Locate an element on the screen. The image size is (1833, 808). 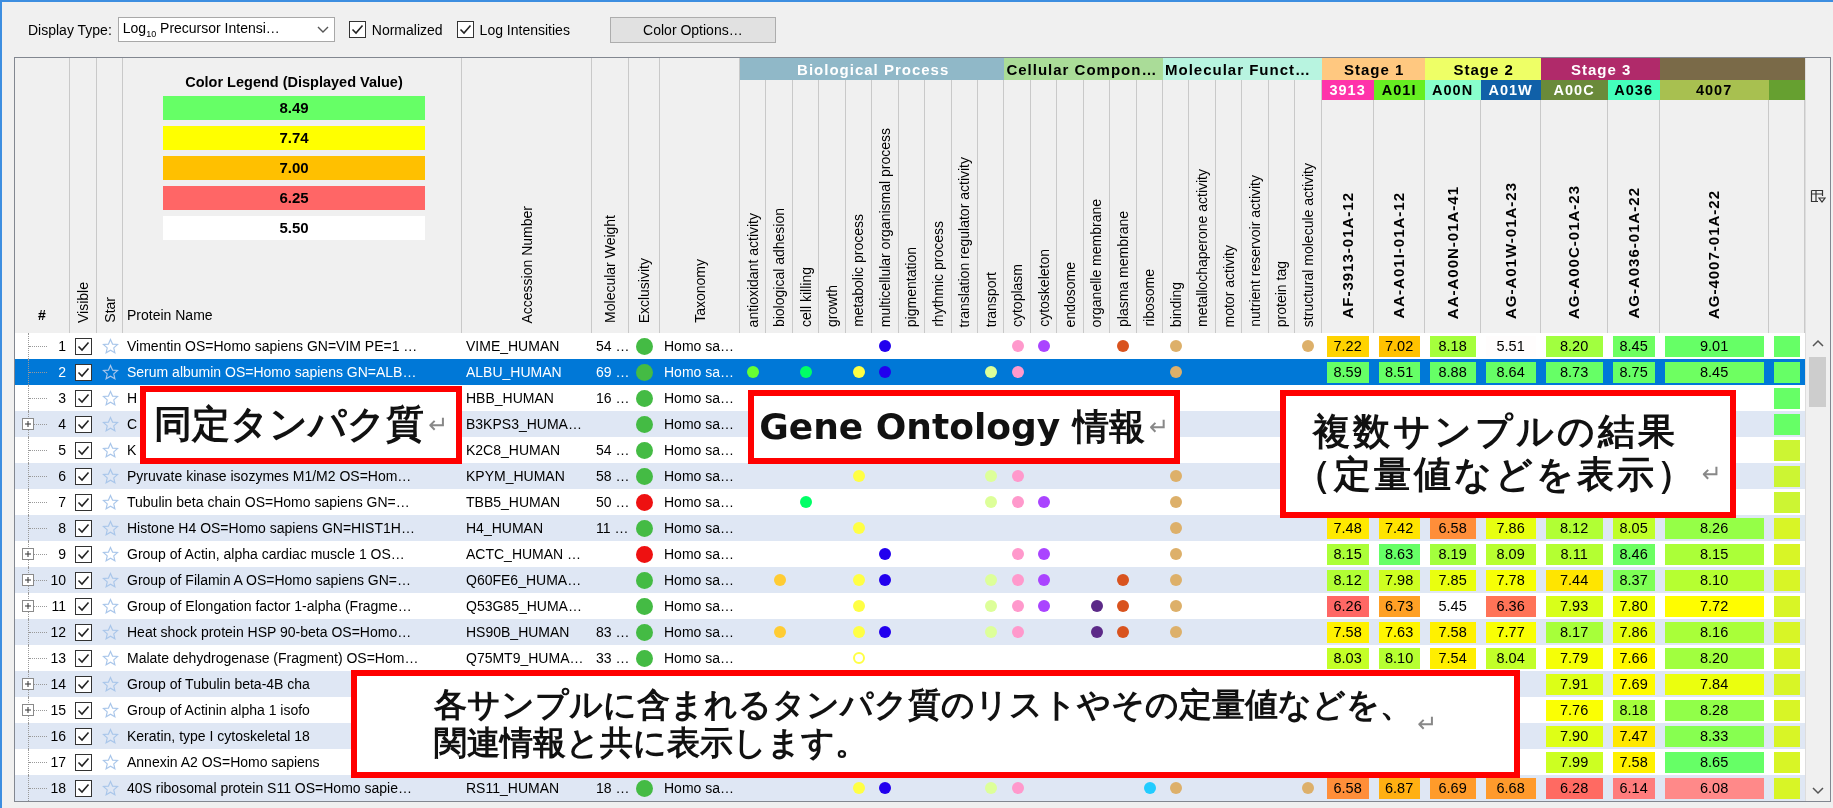
column-header: Exclusivity is located at coordinates (644, 290).